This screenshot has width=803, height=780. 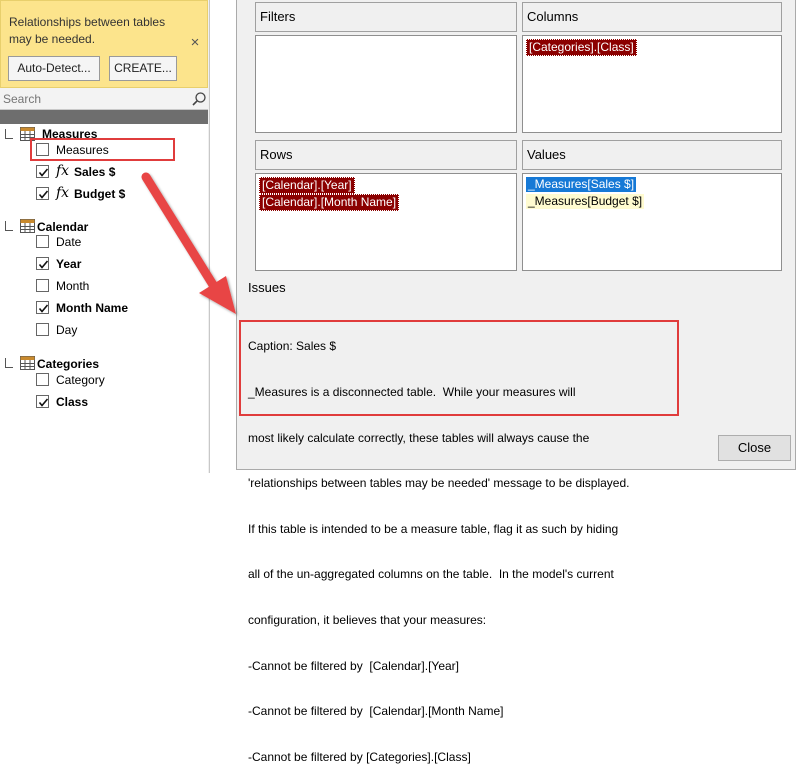 I want to click on close-button: Close, so click(x=754, y=448).